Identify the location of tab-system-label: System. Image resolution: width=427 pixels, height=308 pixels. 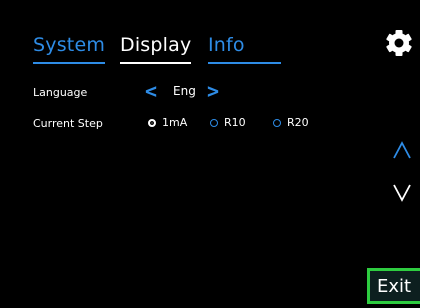
(69, 45).